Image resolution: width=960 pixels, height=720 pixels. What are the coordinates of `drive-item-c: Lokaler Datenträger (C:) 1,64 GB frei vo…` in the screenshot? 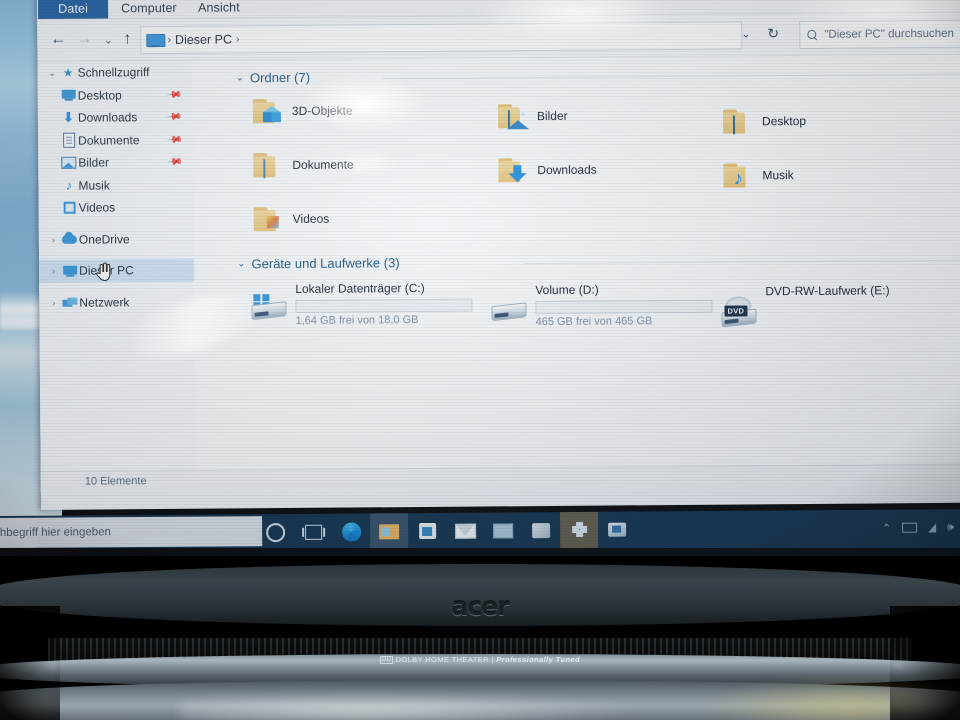 It's located at (364, 307).